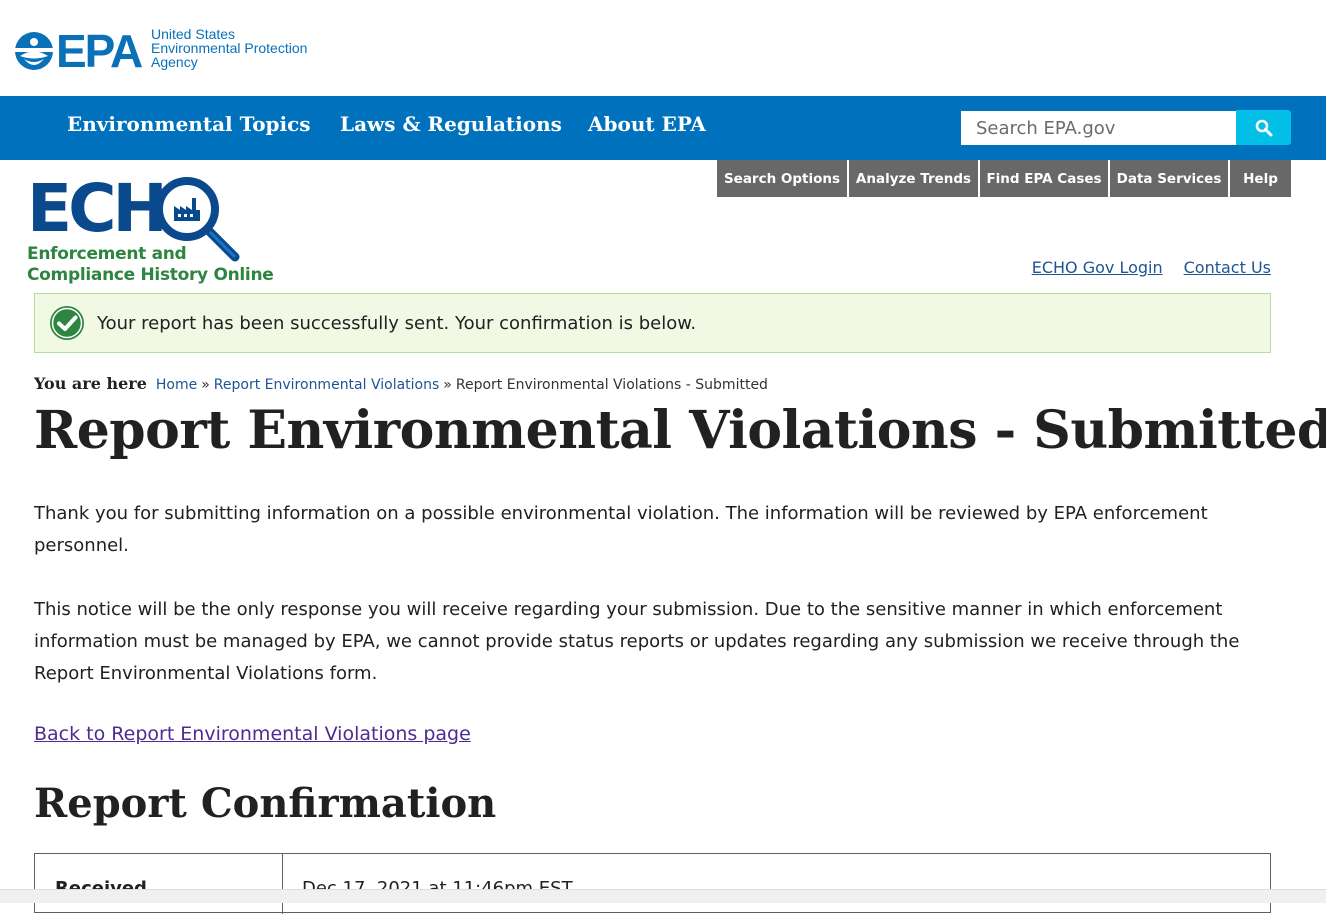 The height and width of the screenshot is (914, 1326). Describe the element at coordinates (174, 62) in the screenshot. I see `agency-line-3: Agency` at that location.